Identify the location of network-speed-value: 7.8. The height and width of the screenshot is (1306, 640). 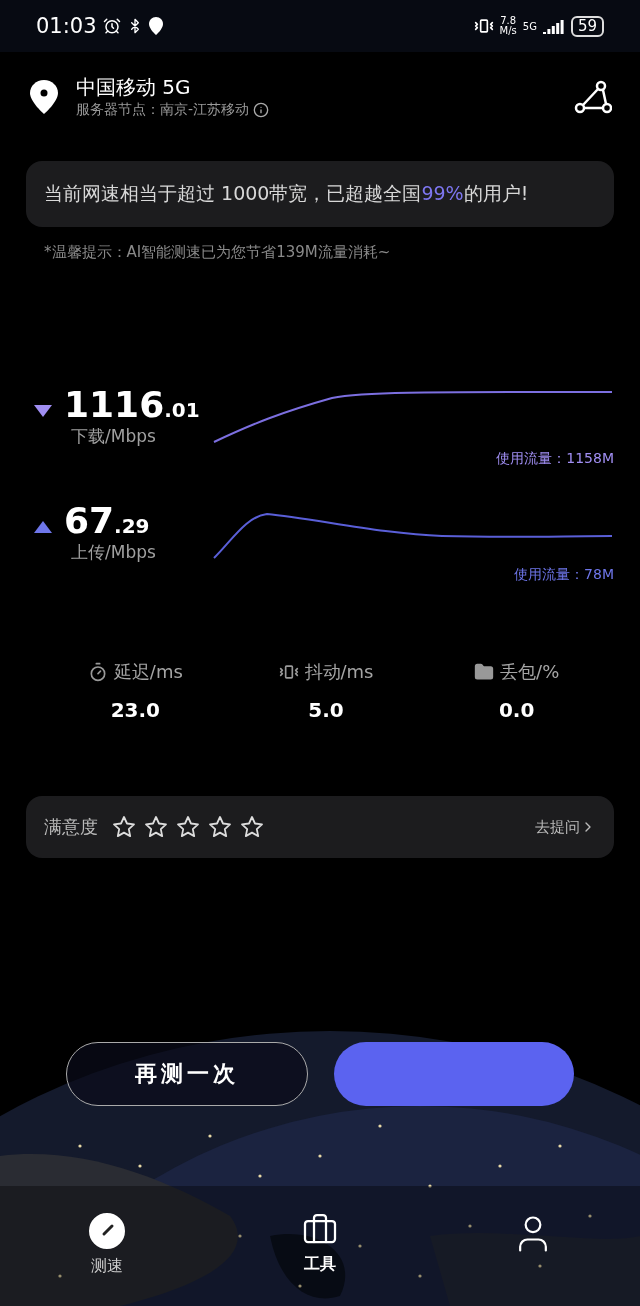
(508, 21).